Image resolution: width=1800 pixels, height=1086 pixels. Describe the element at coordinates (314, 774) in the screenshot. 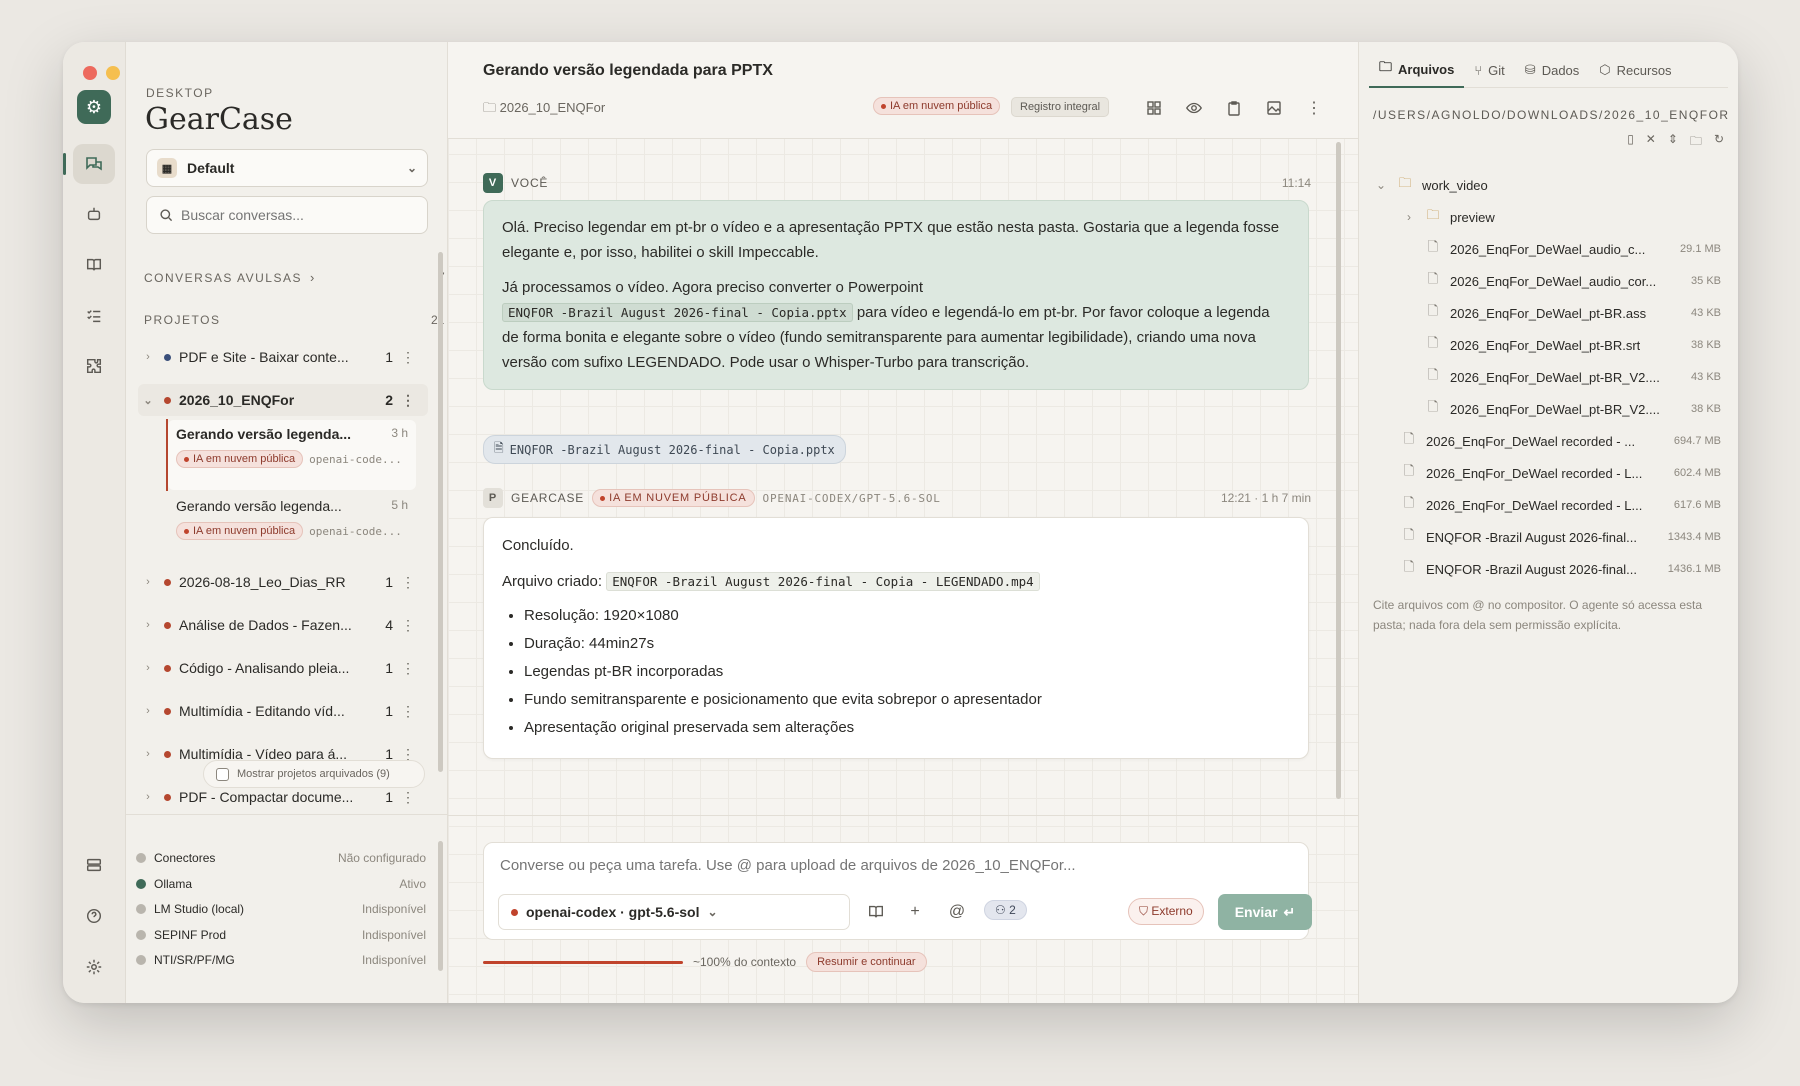

I see `show-archived-toggle: Mostrar projetos arquivados (9)` at that location.